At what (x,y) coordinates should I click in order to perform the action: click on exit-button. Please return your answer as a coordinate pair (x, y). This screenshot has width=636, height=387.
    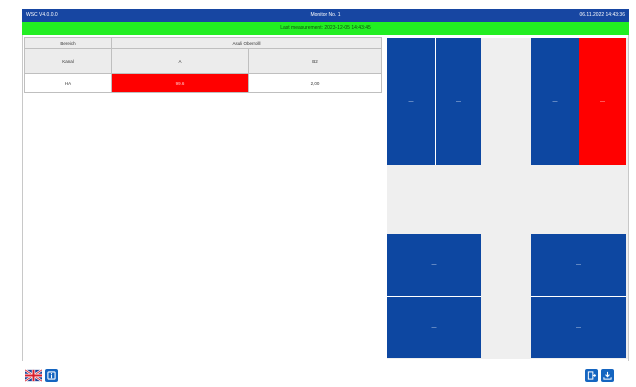
    Looking at the image, I should click on (591, 375).